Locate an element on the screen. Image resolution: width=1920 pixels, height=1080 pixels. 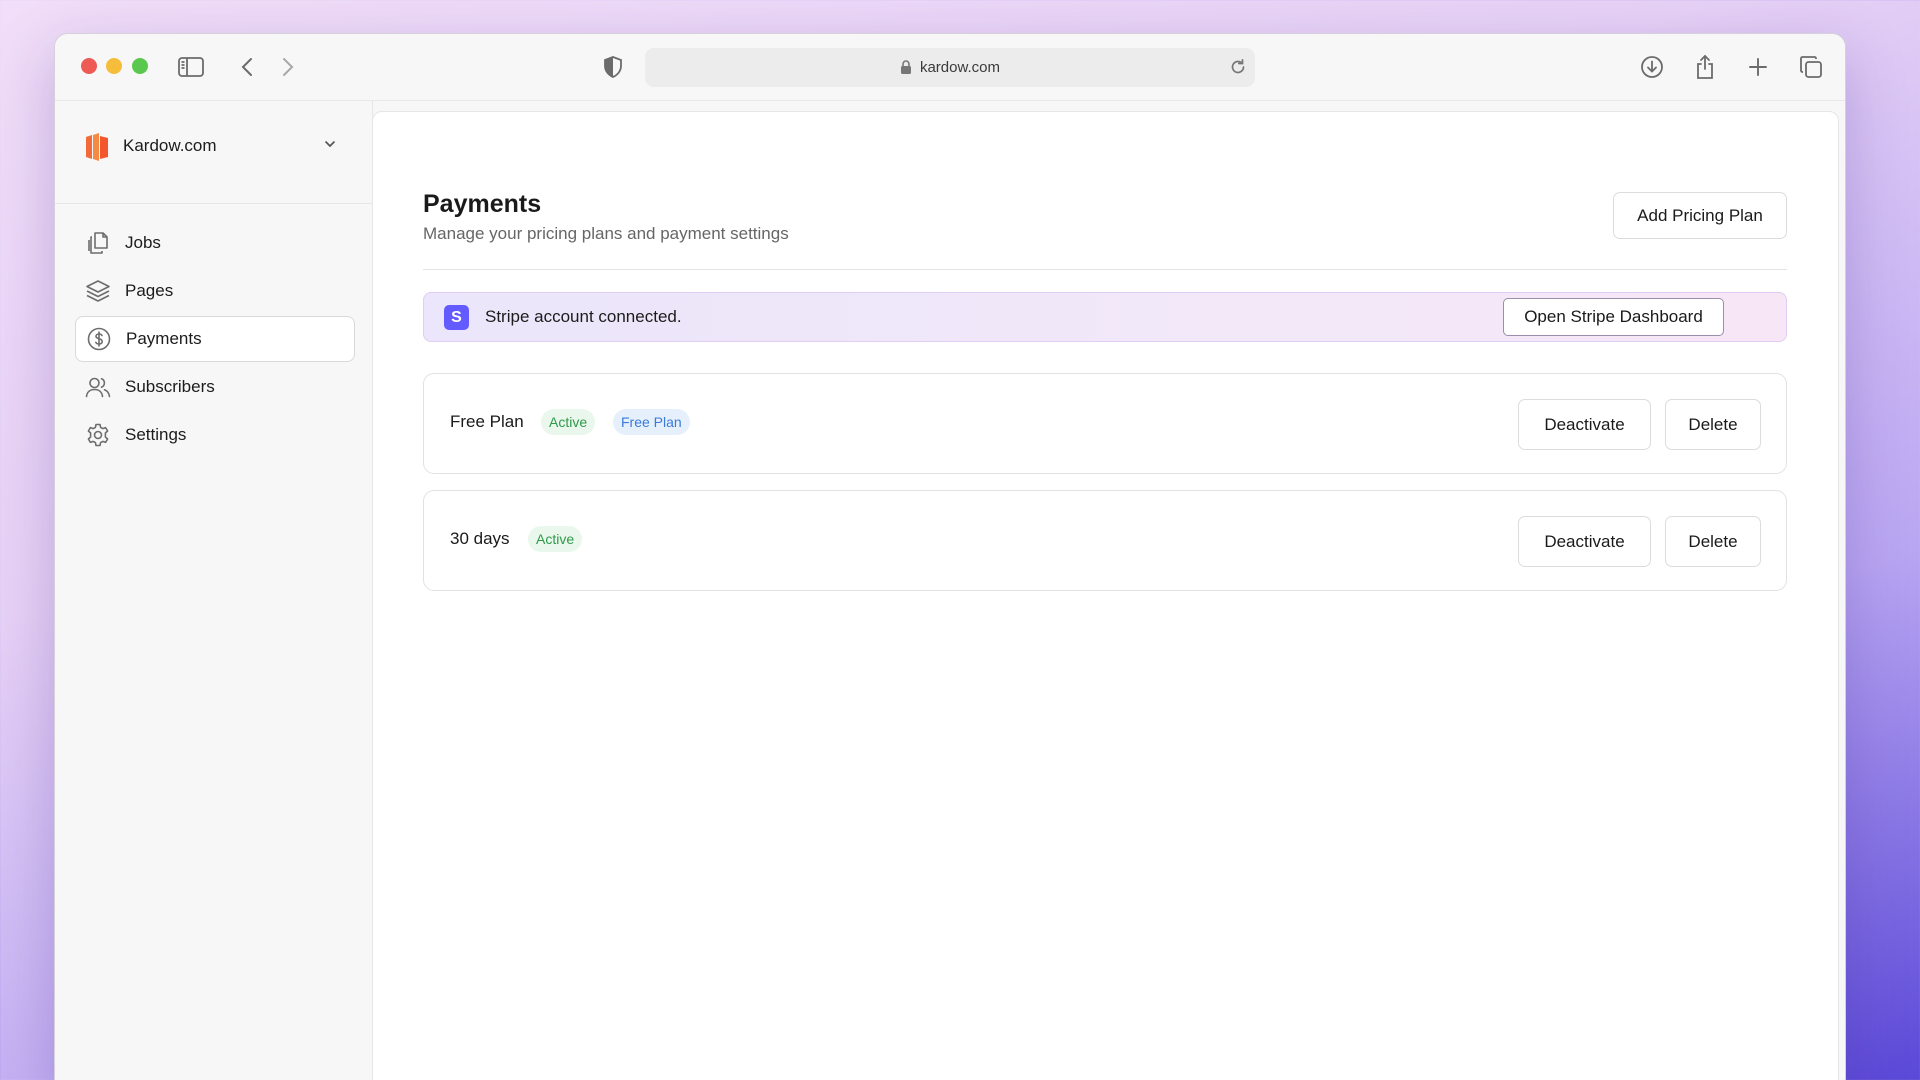
new-tab-icon is located at coordinates (1758, 67).